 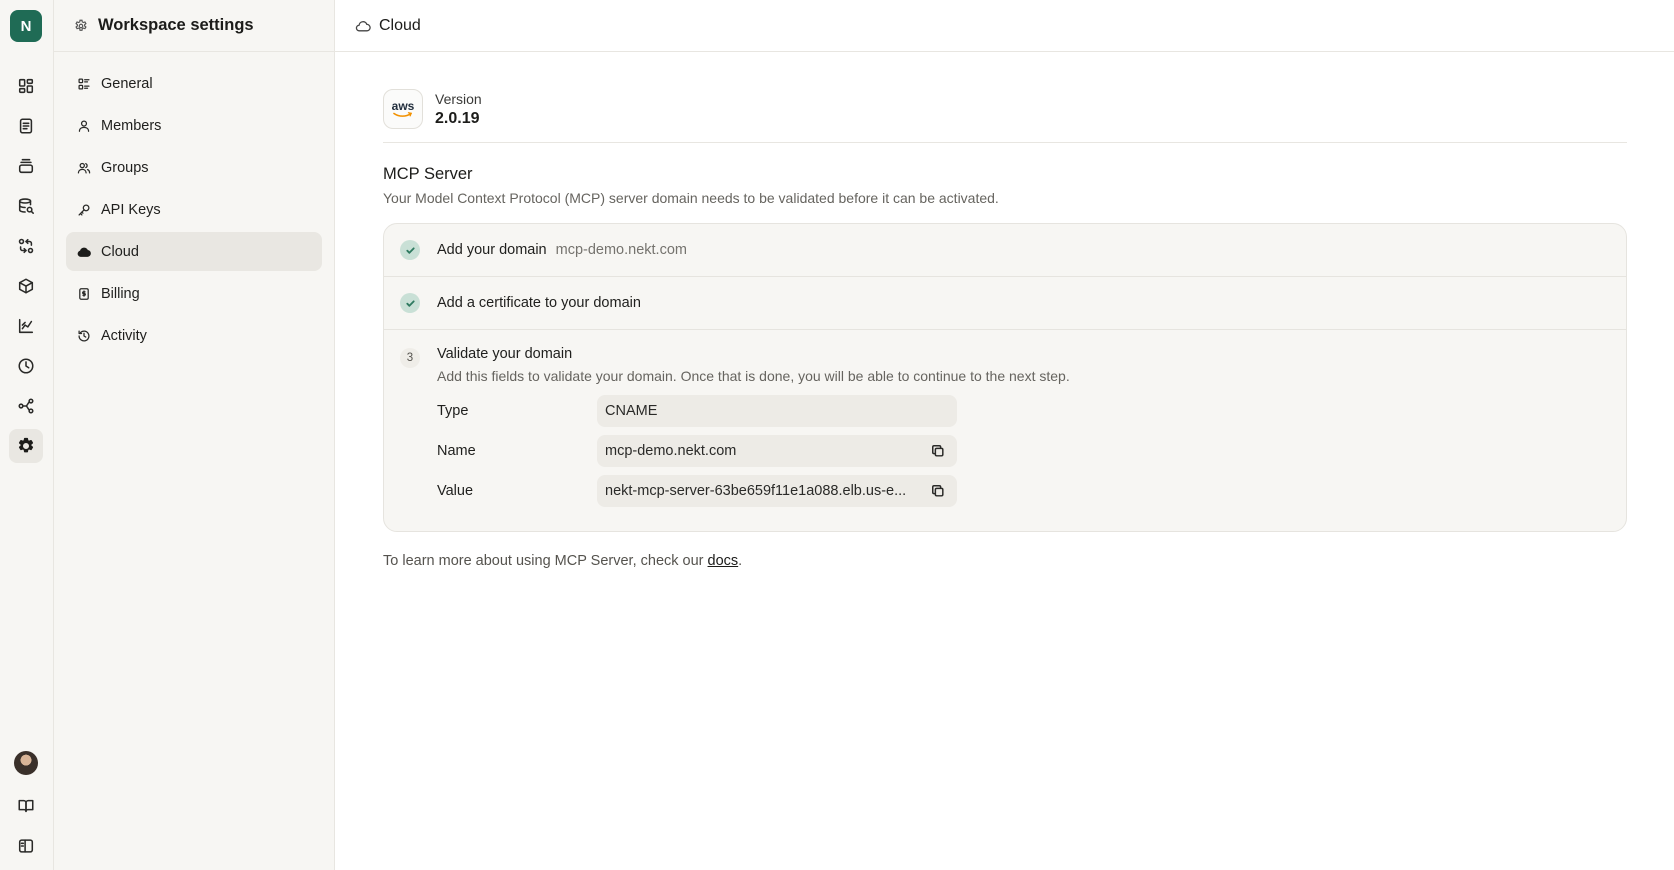 I want to click on step-add-certificate: Add a certificate to your domain, so click(x=1005, y=303).